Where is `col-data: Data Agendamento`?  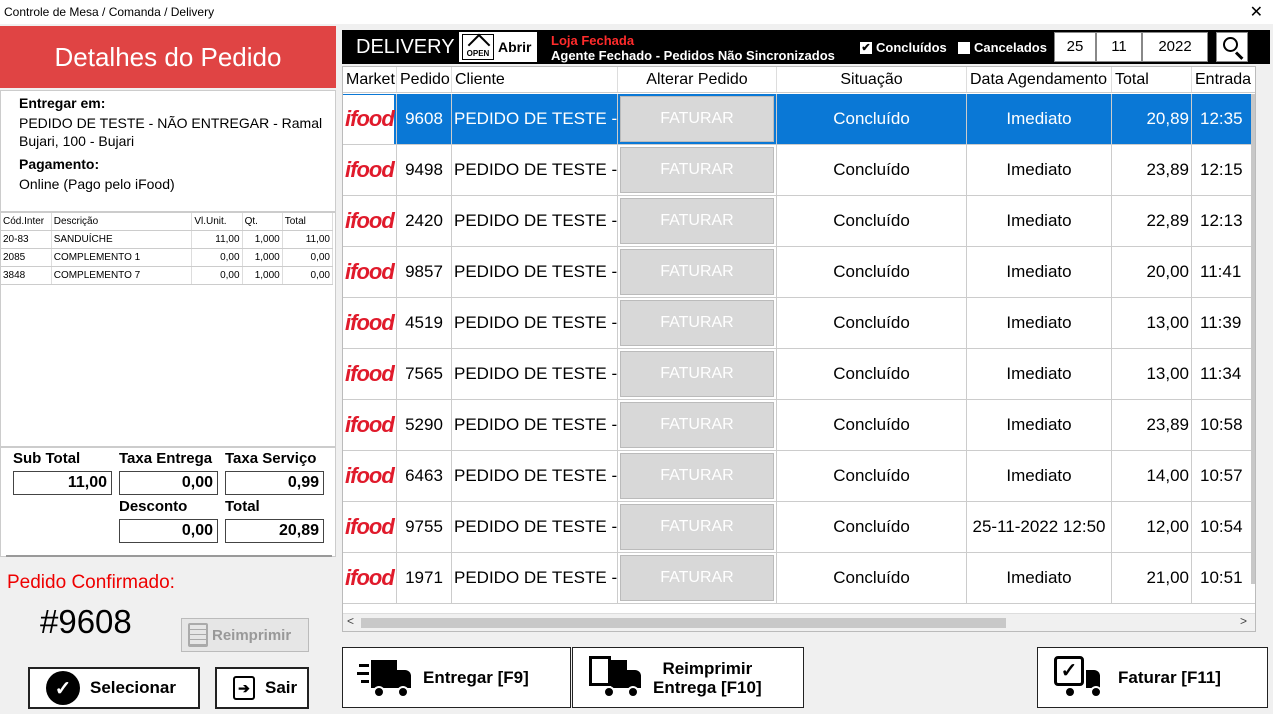
col-data: Data Agendamento is located at coordinates (1039, 79).